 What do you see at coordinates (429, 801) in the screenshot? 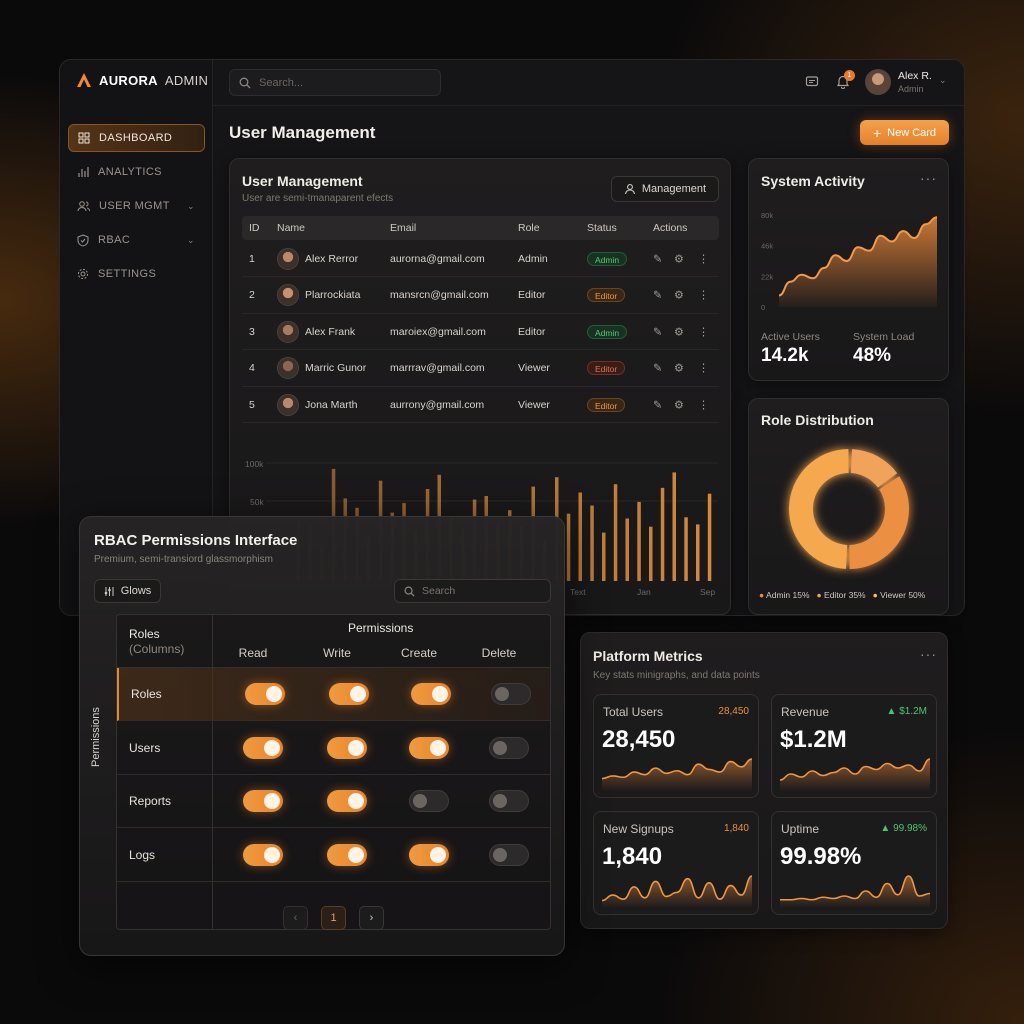
I see `toggle-reports-create` at bounding box center [429, 801].